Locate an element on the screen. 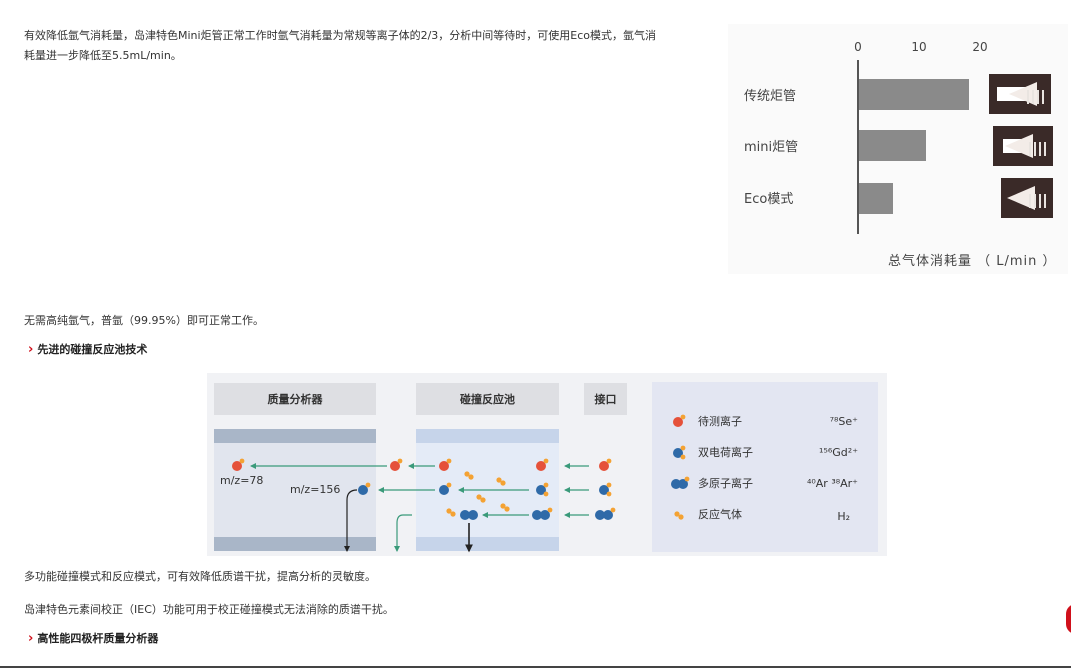  intro-line-2: 耗量进一步降低至5.5mL/min。 is located at coordinates (103, 55).